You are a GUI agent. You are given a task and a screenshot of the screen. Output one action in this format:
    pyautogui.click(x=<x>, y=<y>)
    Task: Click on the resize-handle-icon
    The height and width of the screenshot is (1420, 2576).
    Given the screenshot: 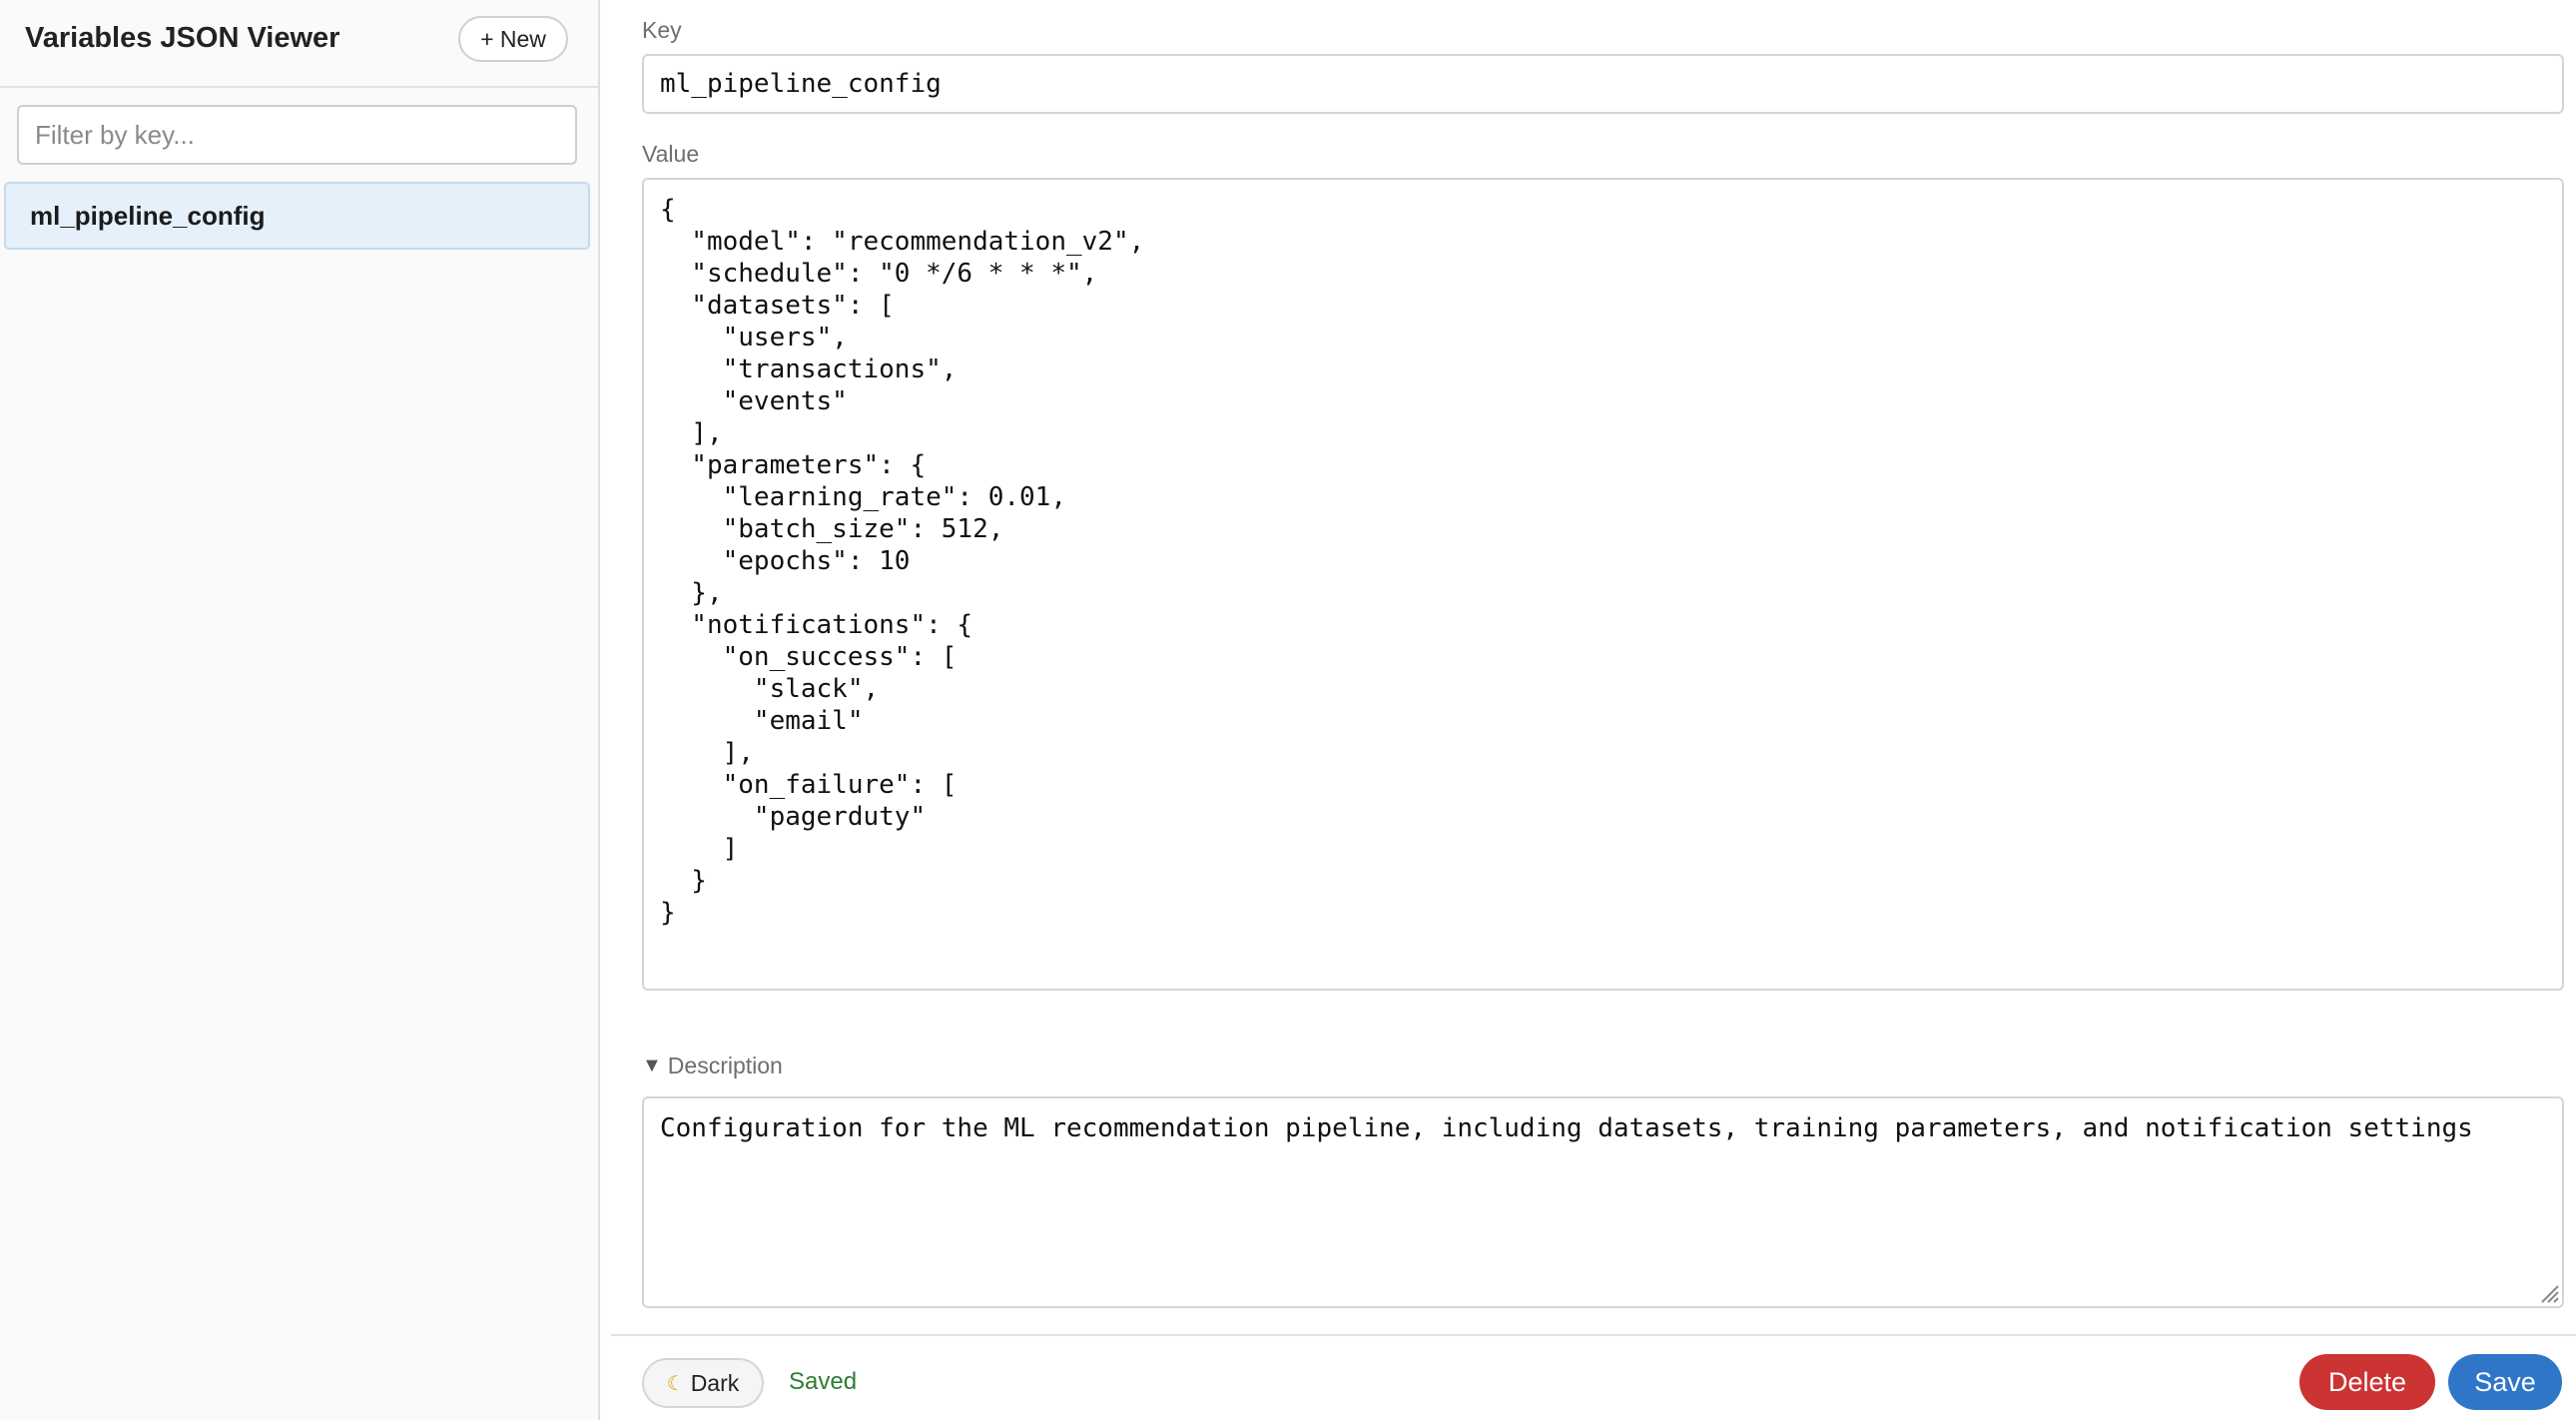 What is the action you would take?
    pyautogui.click(x=2549, y=1293)
    